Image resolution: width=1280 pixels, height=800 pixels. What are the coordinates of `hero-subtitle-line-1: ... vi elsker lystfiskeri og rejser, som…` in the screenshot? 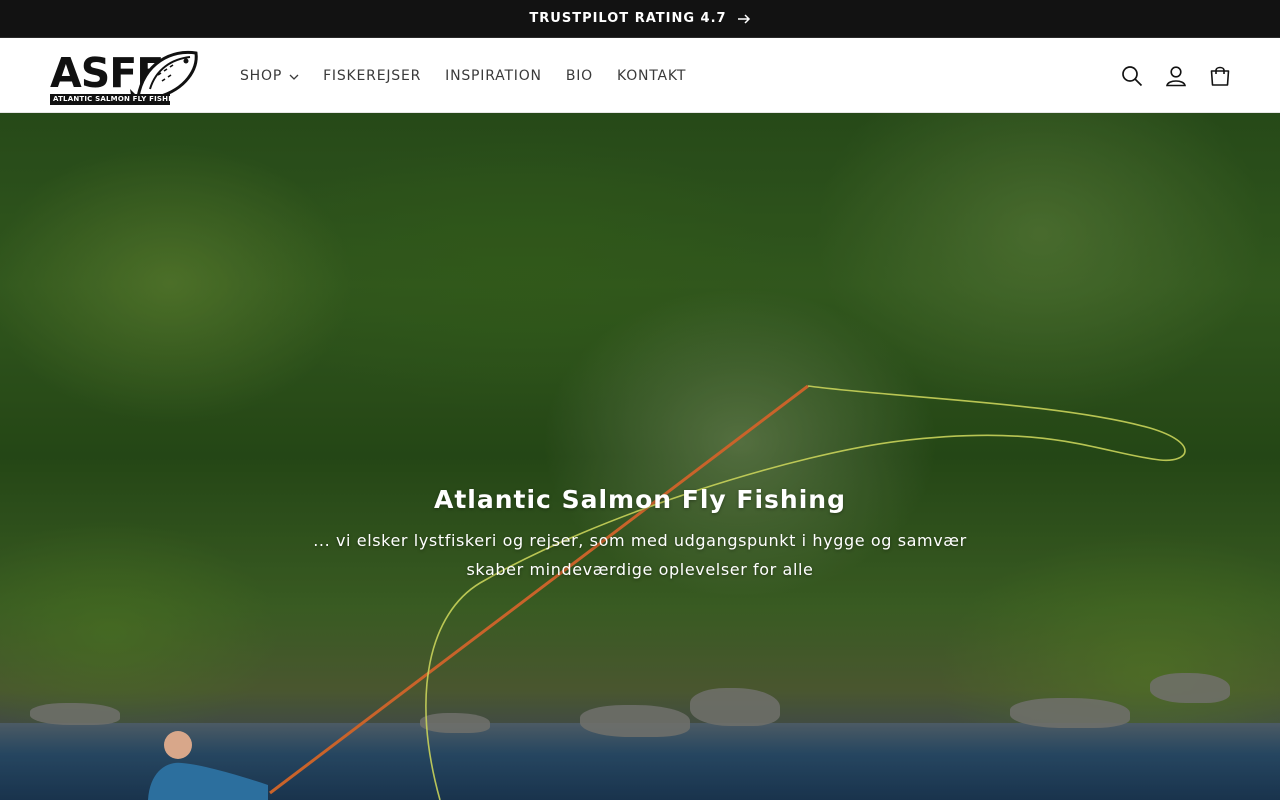 It's located at (640, 540).